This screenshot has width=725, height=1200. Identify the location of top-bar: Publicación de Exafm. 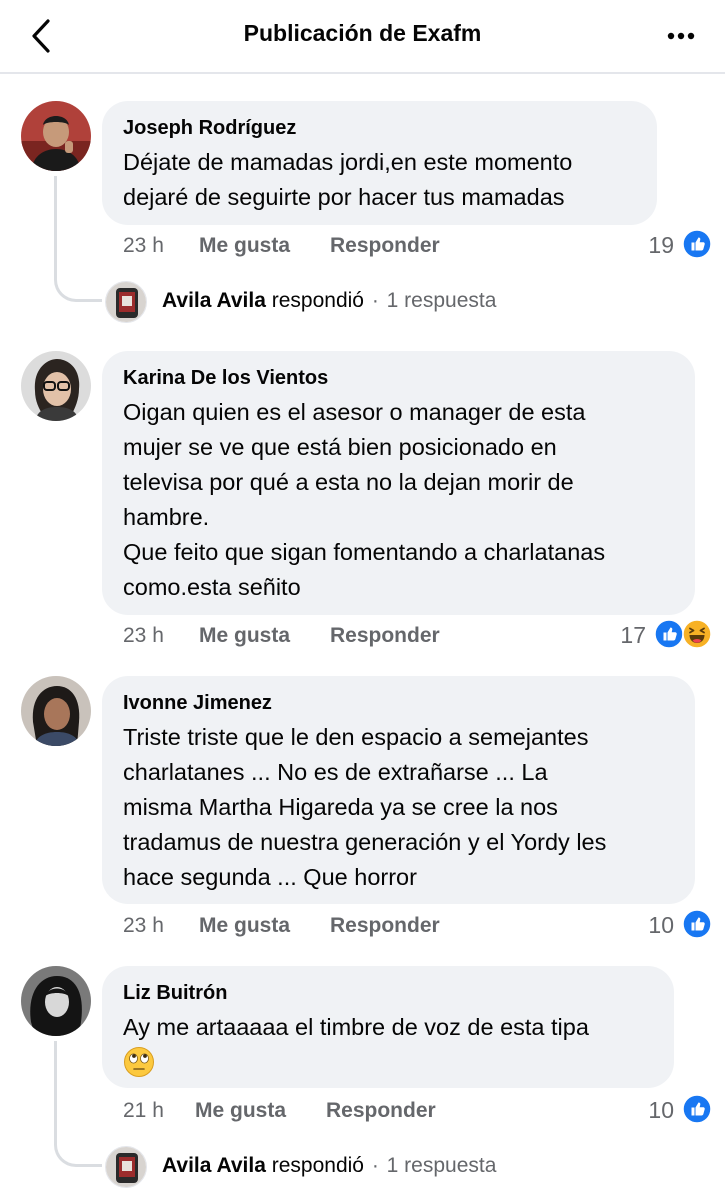
(362, 37).